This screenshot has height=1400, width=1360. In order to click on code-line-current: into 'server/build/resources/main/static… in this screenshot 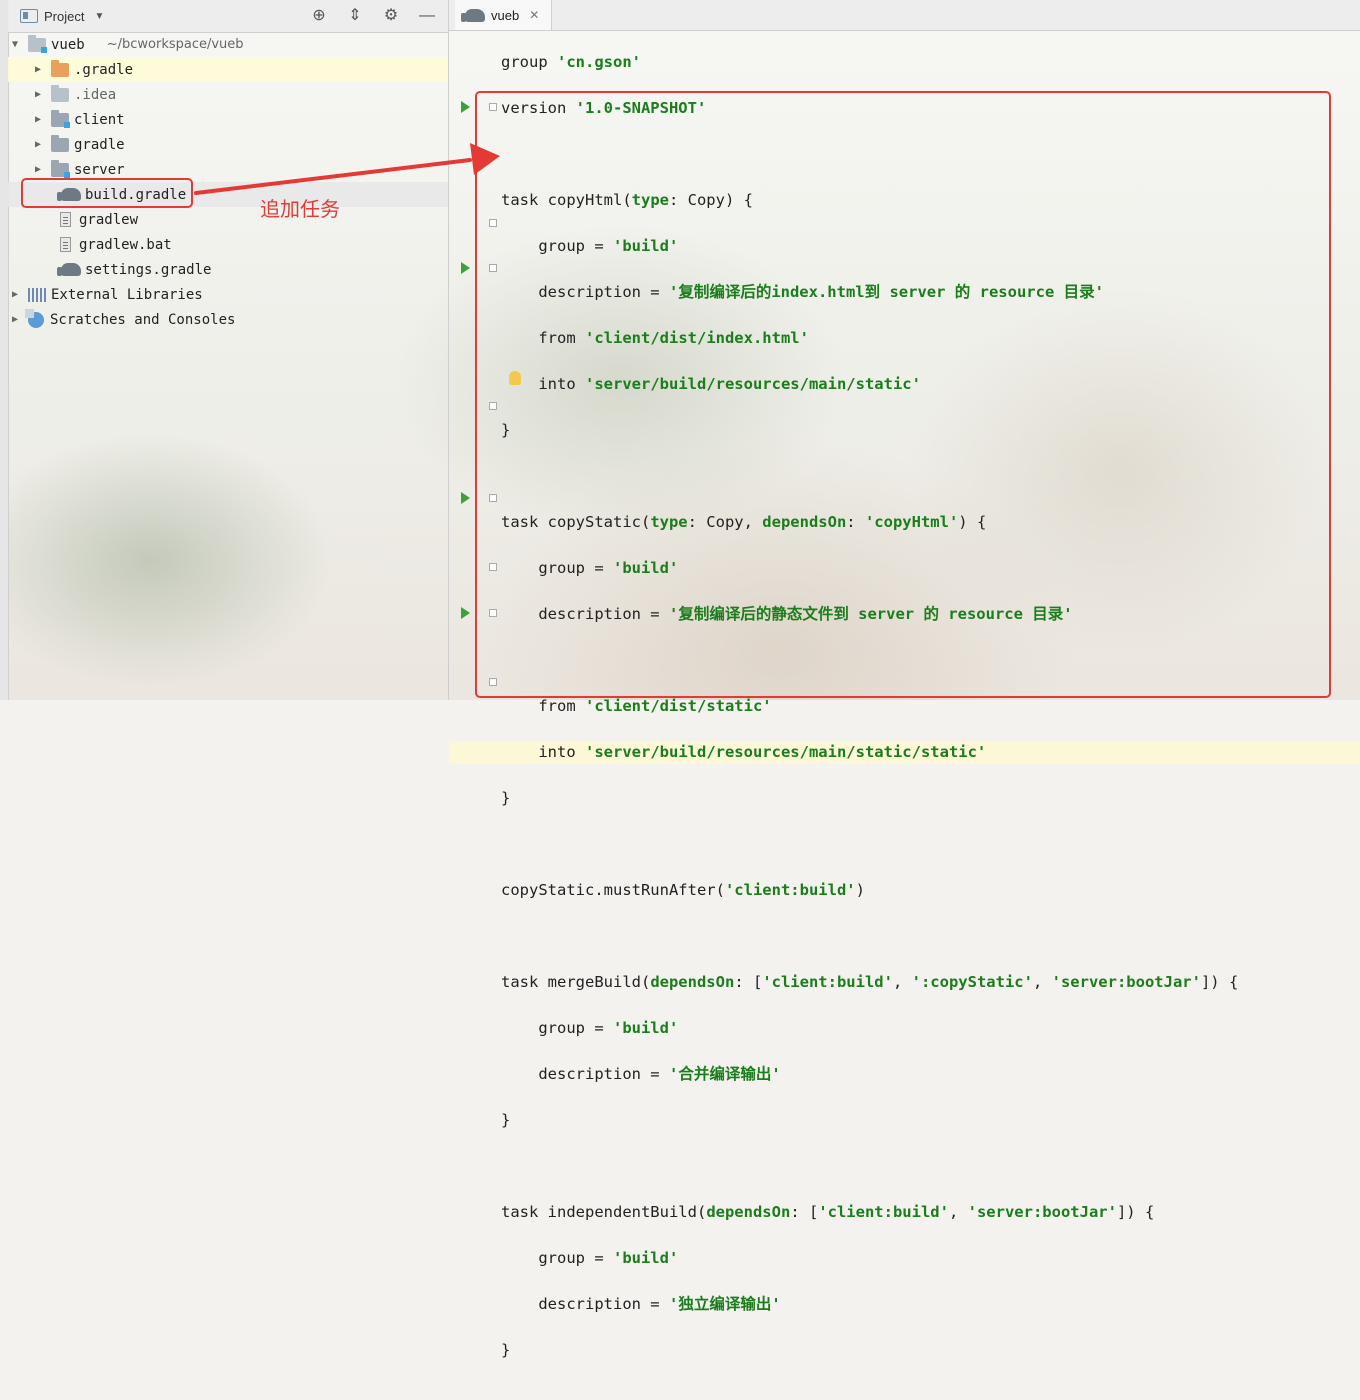, I will do `click(904, 752)`.